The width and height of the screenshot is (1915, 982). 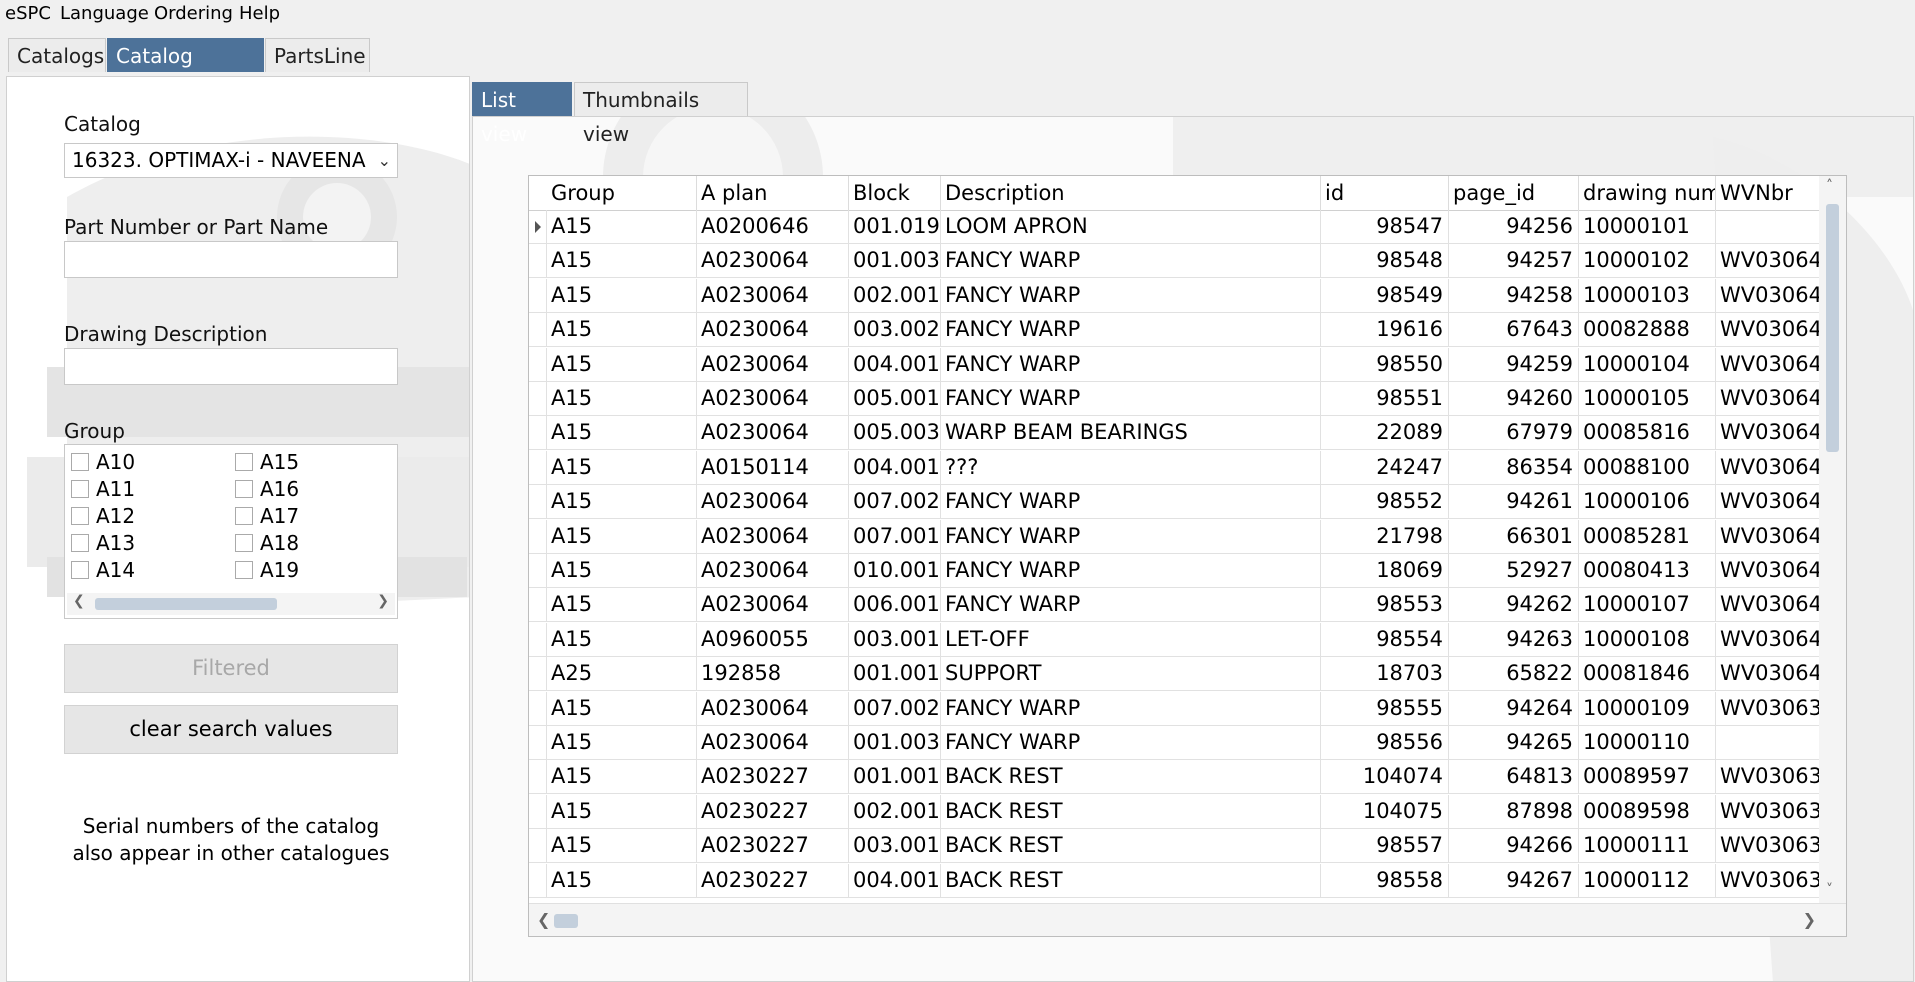 I want to click on column-header-description: Description, so click(x=1131, y=193).